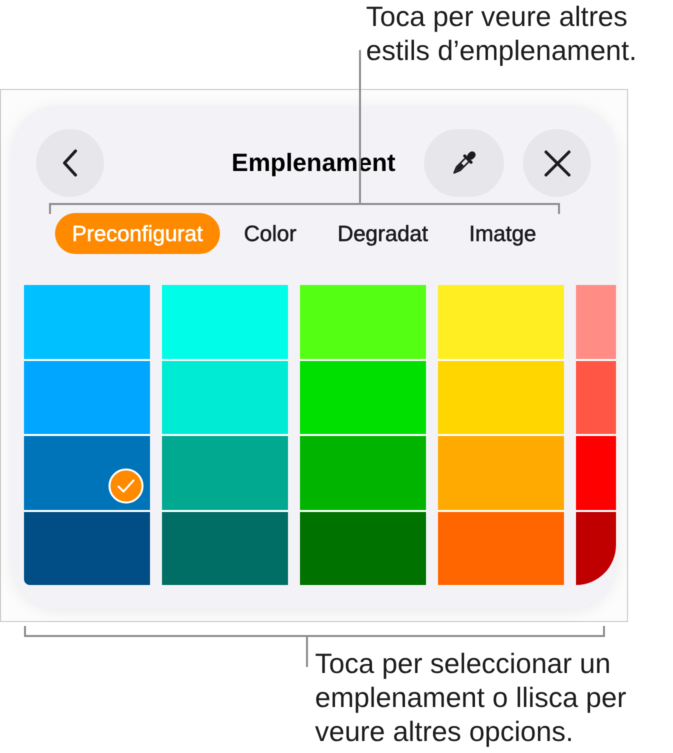  I want to click on fill-type-tab: Imatge, so click(503, 233).